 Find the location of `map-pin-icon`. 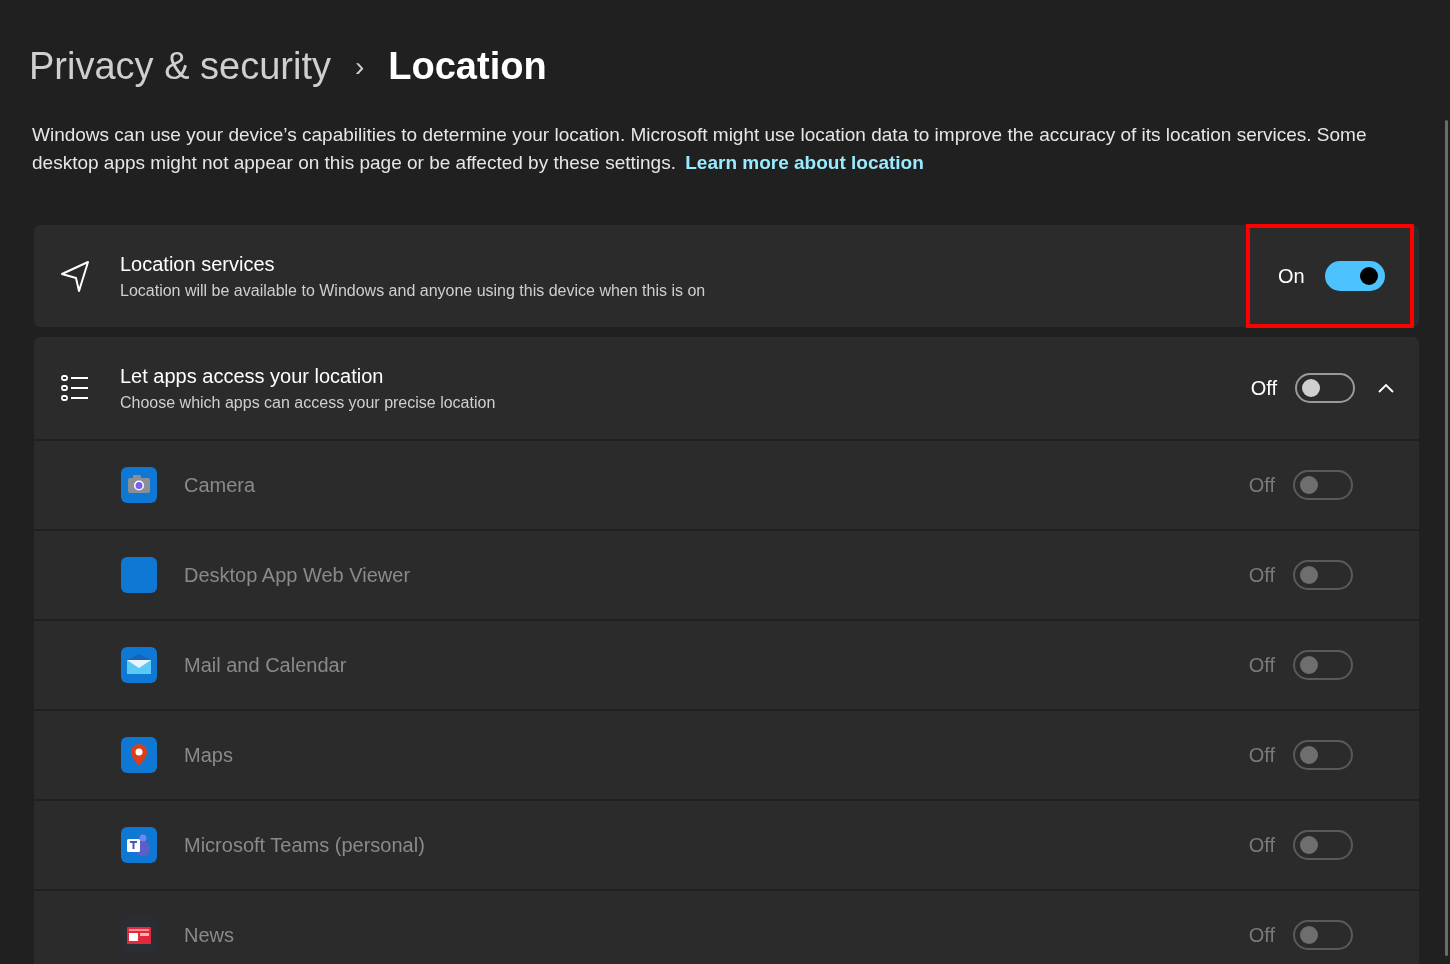

map-pin-icon is located at coordinates (139, 755).